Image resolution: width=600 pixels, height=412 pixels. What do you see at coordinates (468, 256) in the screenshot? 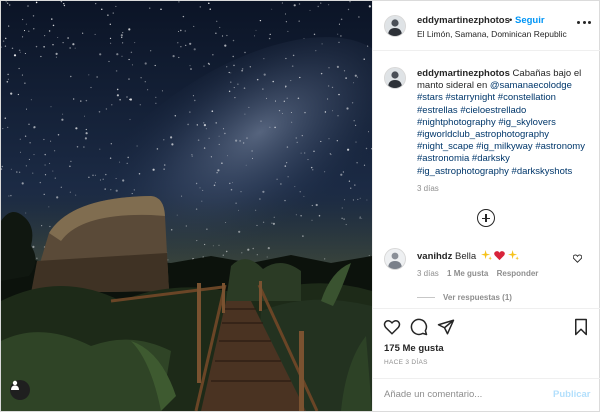
I see `comment-text: vanihdz Bella` at bounding box center [468, 256].